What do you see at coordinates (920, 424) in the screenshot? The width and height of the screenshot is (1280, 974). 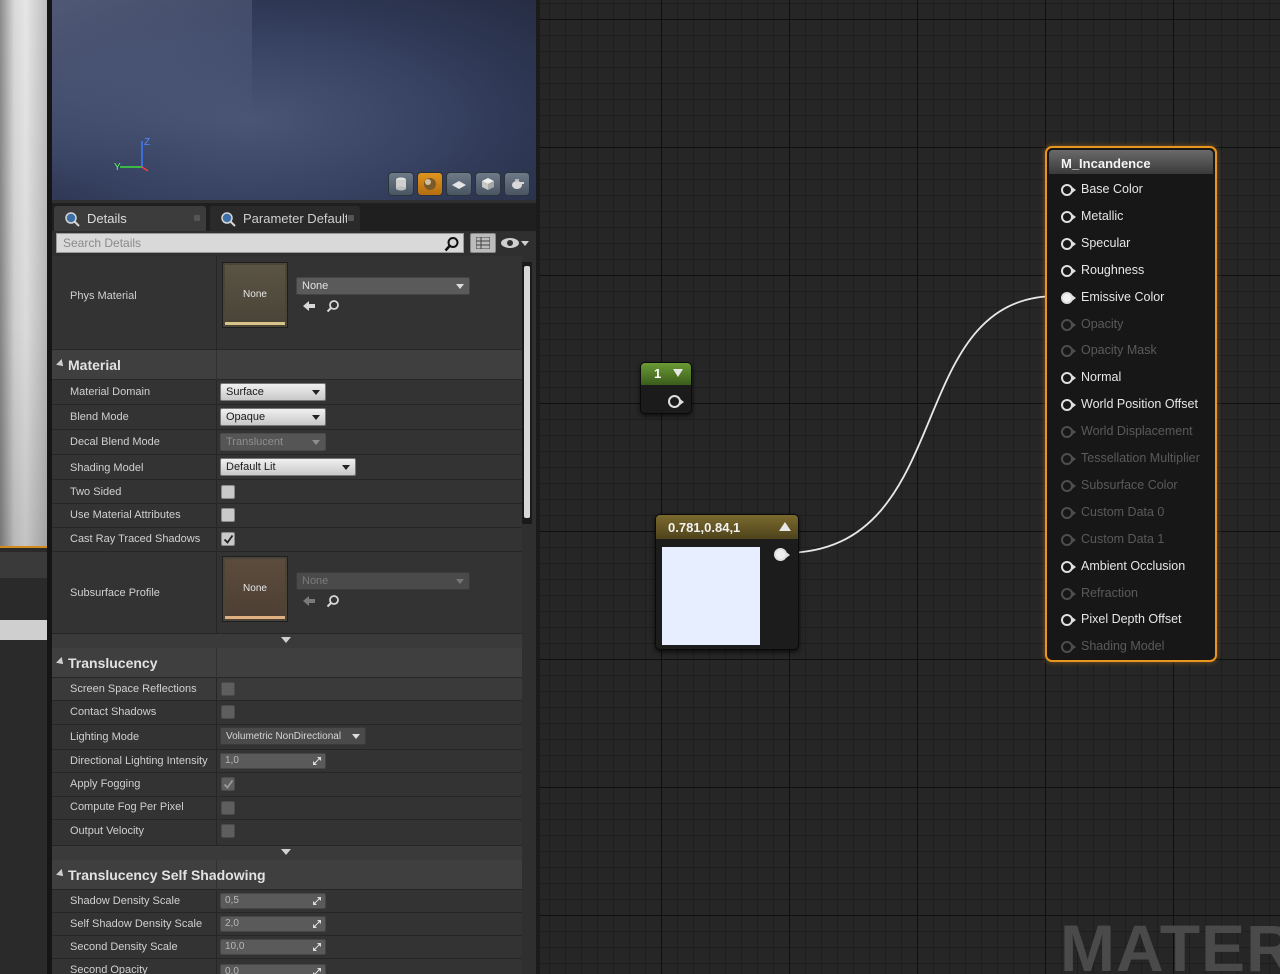 I see `emissive-connection-wire` at bounding box center [920, 424].